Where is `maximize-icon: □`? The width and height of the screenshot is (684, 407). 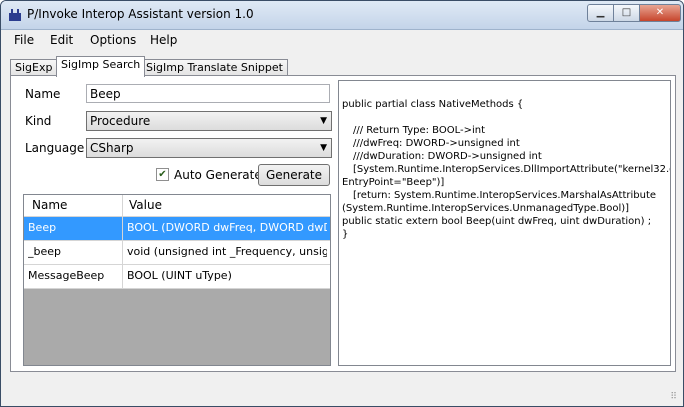
maximize-icon: □ is located at coordinates (626, 12).